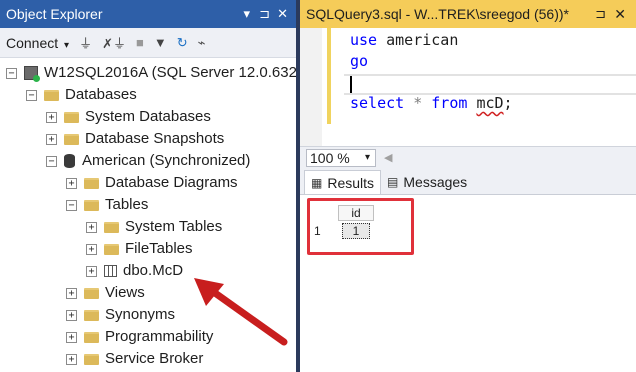 This screenshot has width=636, height=372. I want to click on sql-editor: use american go select * from mcD;, so click(431, 72).